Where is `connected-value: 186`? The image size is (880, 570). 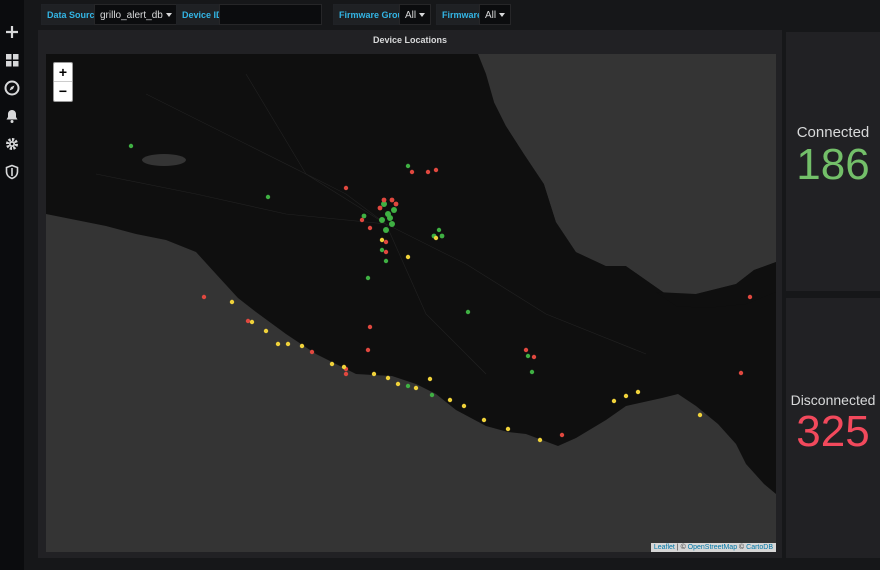
connected-value: 186 is located at coordinates (833, 164).